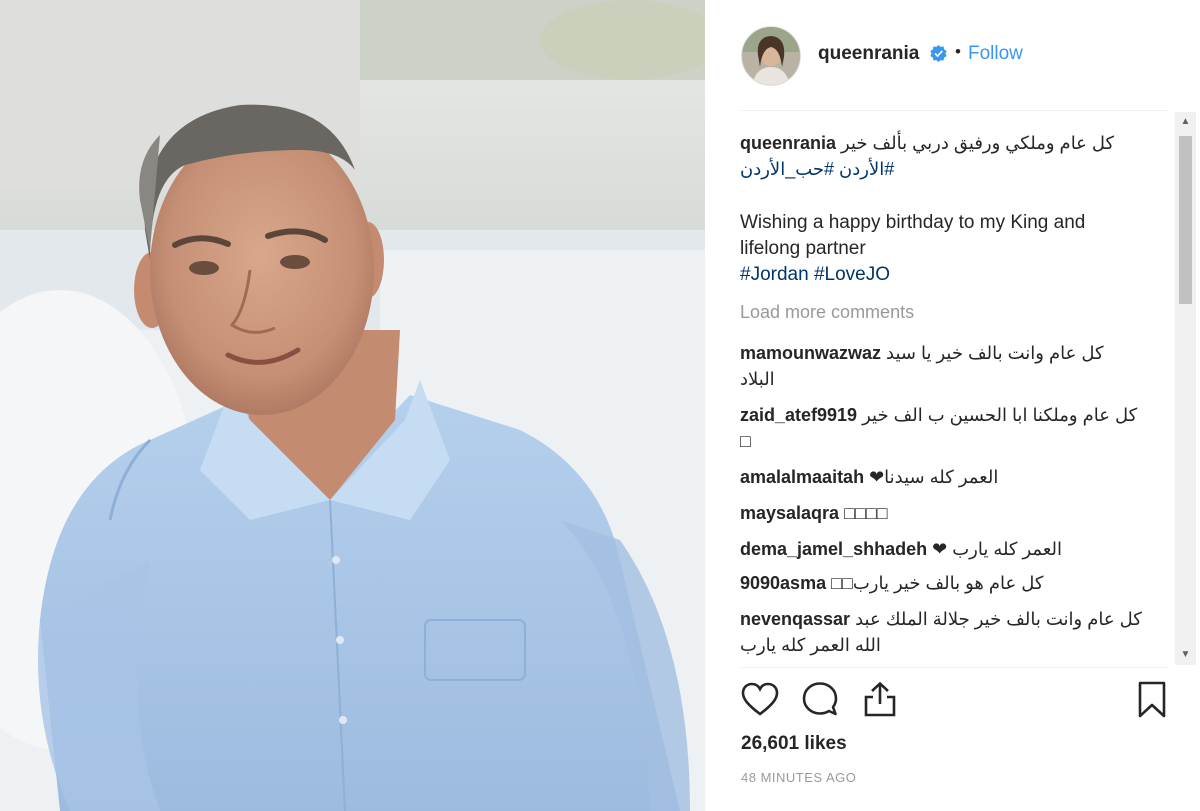 The image size is (1200, 811). Describe the element at coordinates (803, 248) in the screenshot. I see `caption-english-line2: lifelong partner` at that location.